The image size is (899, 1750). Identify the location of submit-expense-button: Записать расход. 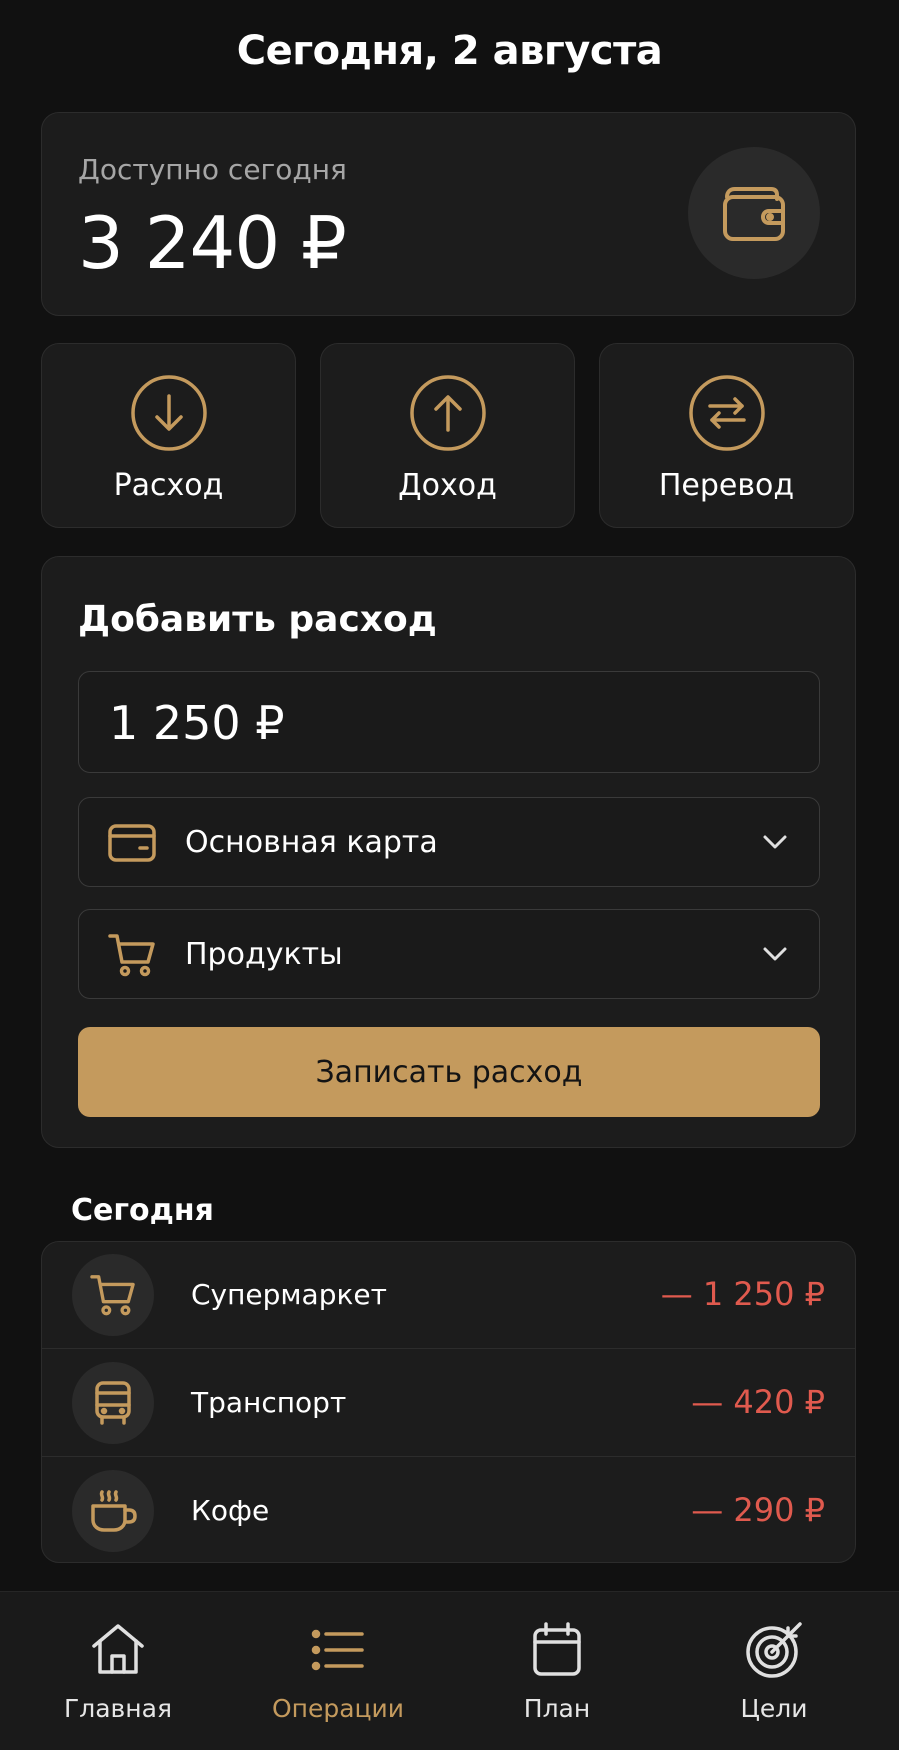
(449, 1072).